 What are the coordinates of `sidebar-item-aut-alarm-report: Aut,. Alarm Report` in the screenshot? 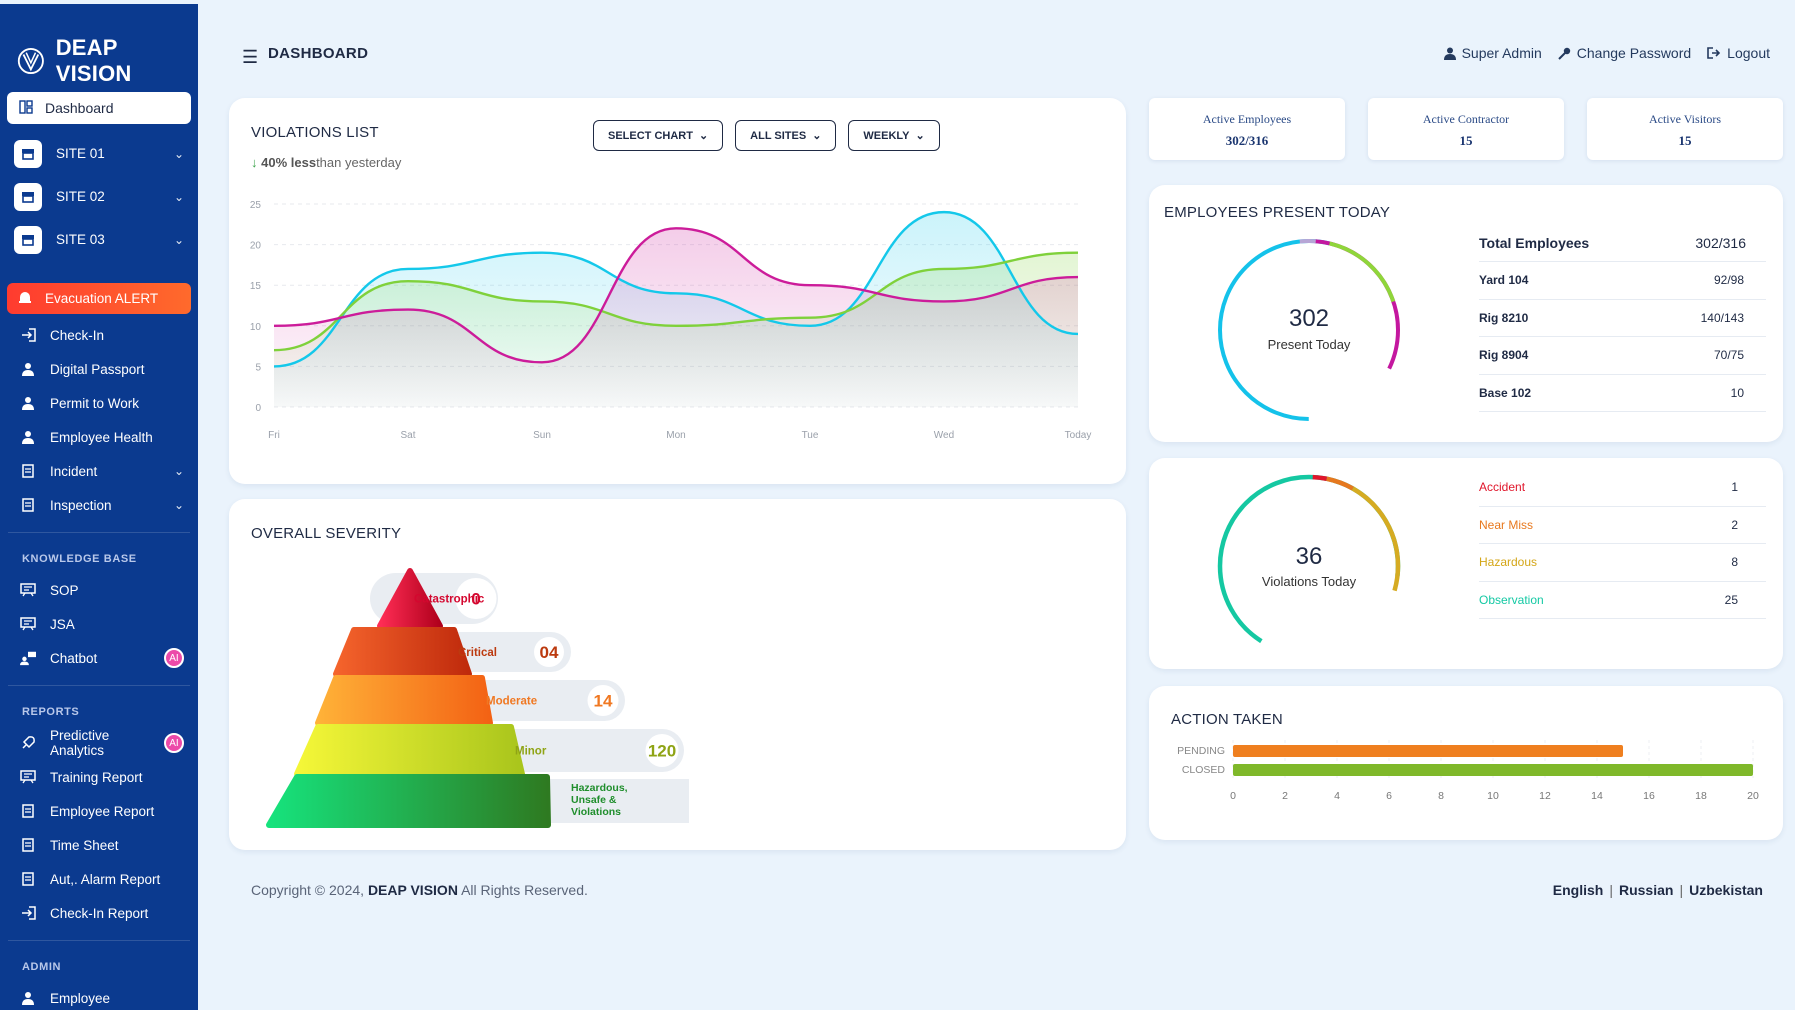 It's located at (99, 879).